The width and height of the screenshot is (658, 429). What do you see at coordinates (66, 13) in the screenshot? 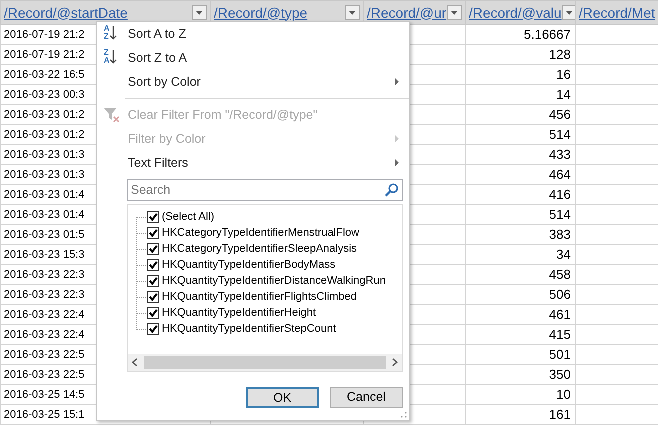
I see `column-header: /Record/@startDate` at bounding box center [66, 13].